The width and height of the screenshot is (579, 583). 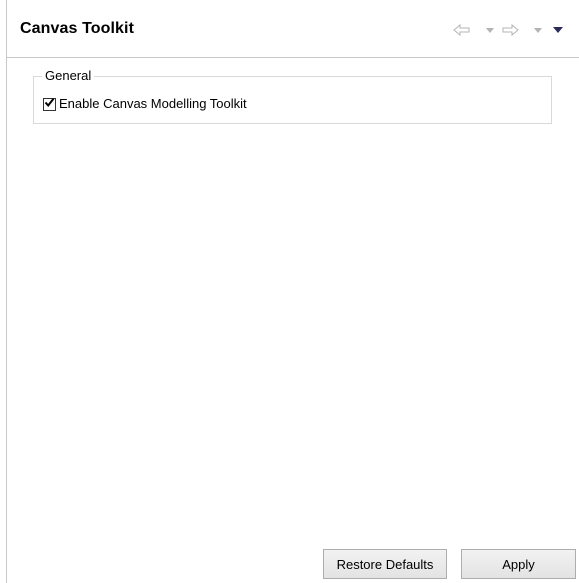 I want to click on enable-toolkit-checkbox, so click(x=49, y=104).